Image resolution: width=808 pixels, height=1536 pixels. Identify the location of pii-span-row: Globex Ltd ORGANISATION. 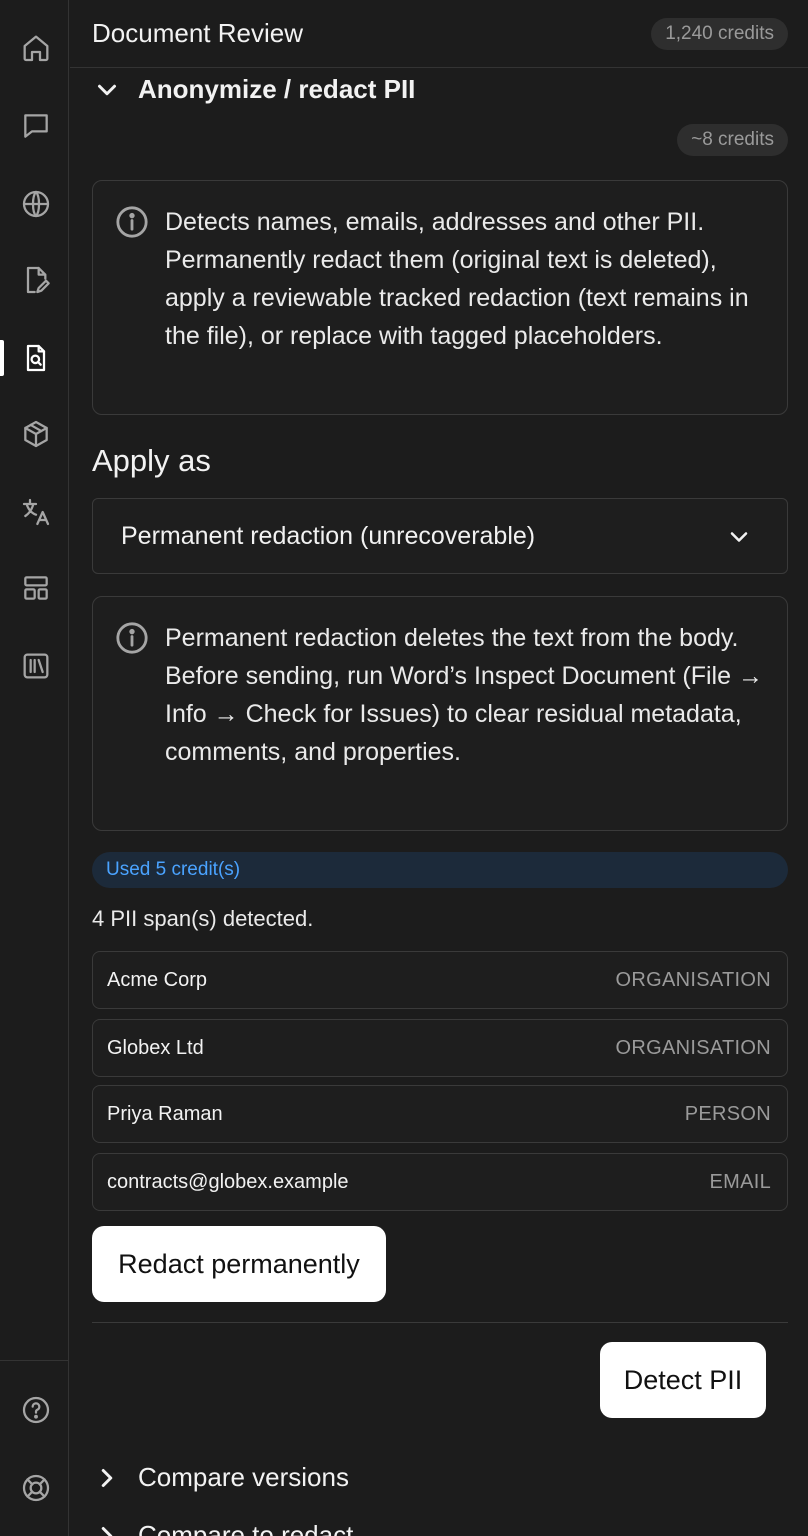
(440, 1048).